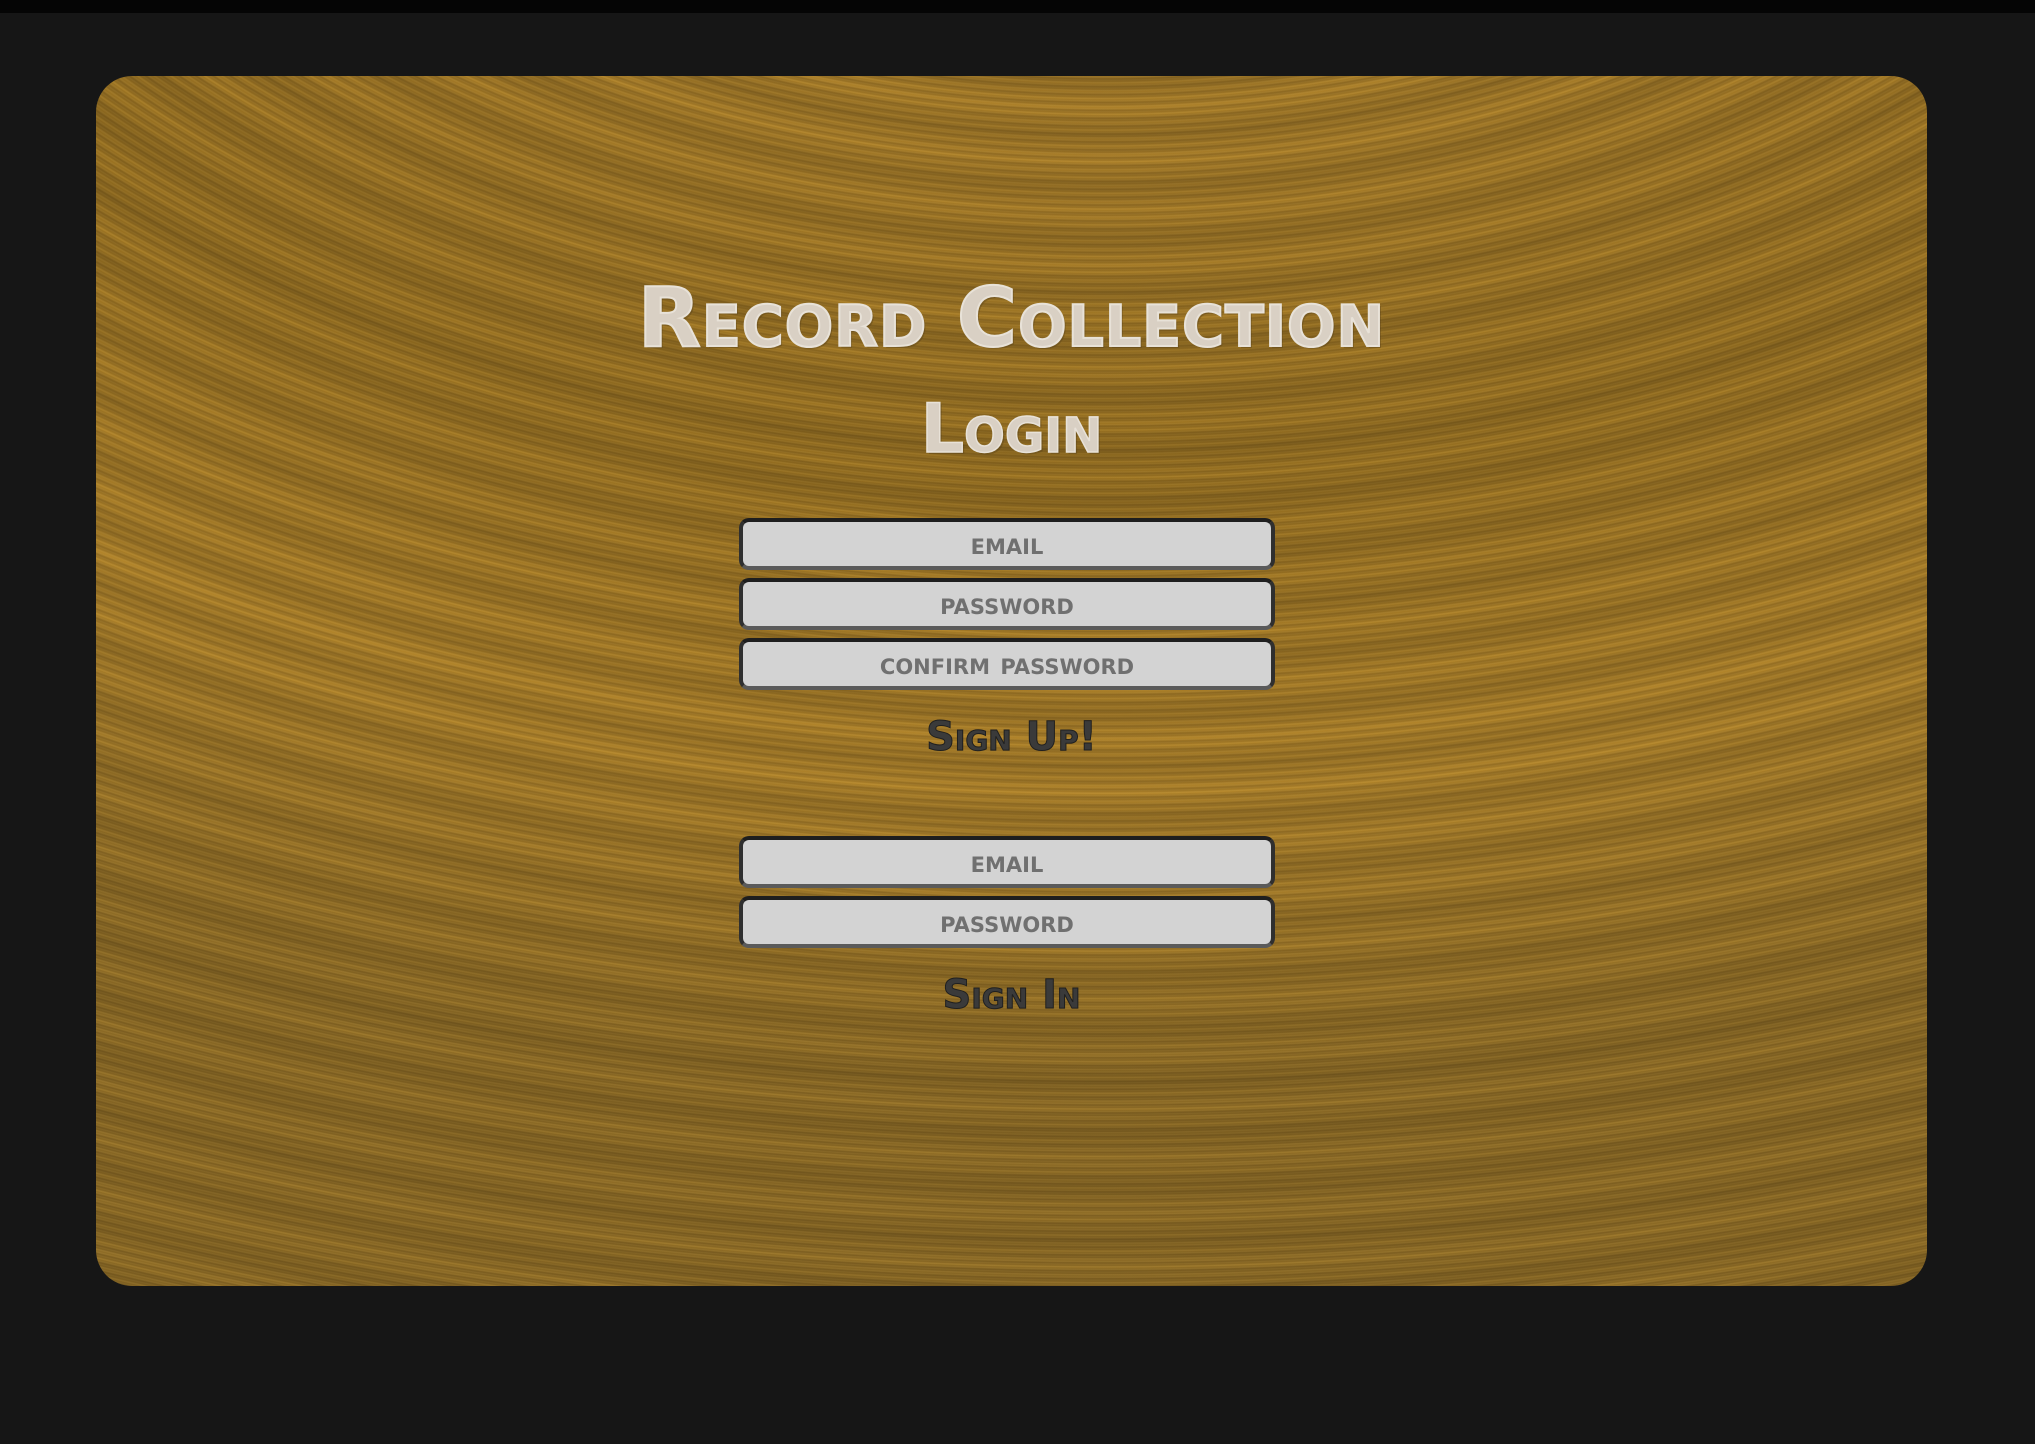 The height and width of the screenshot is (1444, 2035). Describe the element at coordinates (1011, 737) in the screenshot. I see `sign-up-button: Sign Up!` at that location.